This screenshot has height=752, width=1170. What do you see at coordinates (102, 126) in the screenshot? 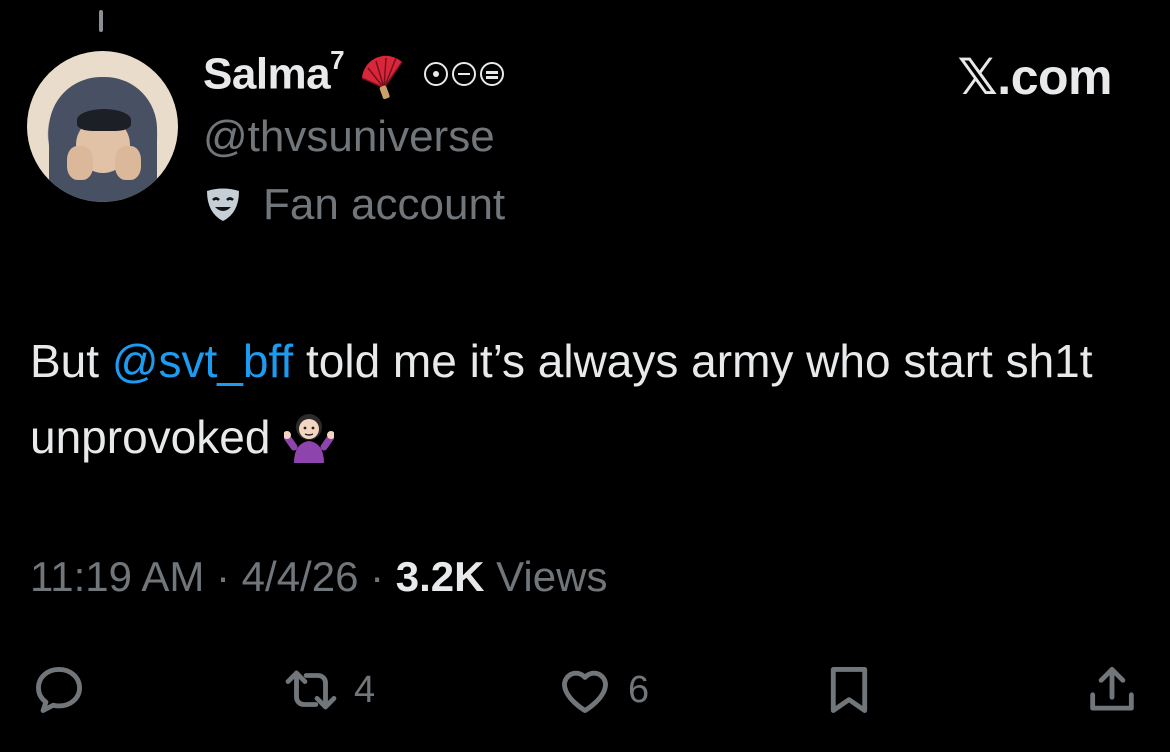
I see `avatar` at bounding box center [102, 126].